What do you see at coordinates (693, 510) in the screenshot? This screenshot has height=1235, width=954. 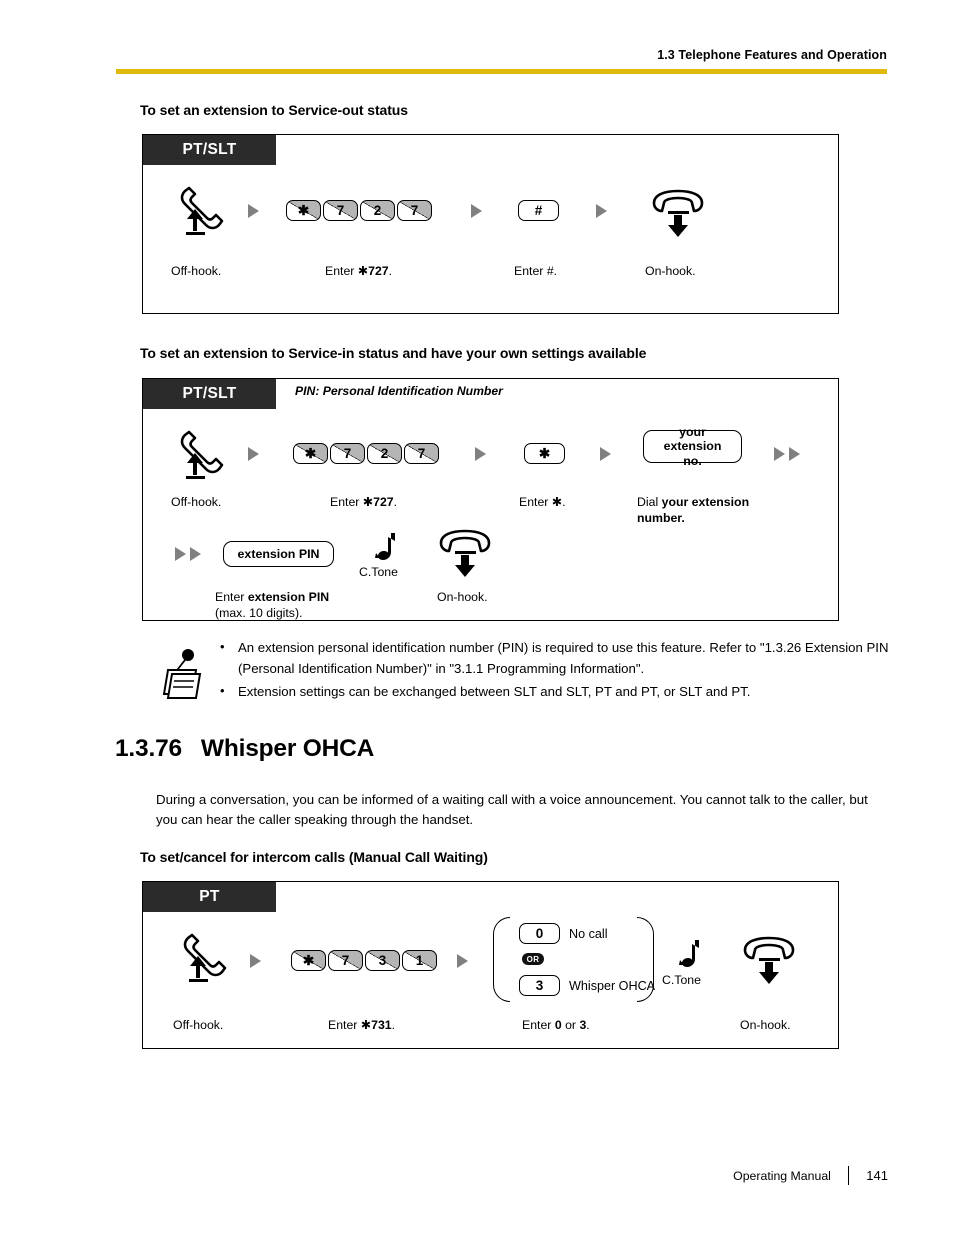 I see `caption-dial-extension: Dial your extension number.` at bounding box center [693, 510].